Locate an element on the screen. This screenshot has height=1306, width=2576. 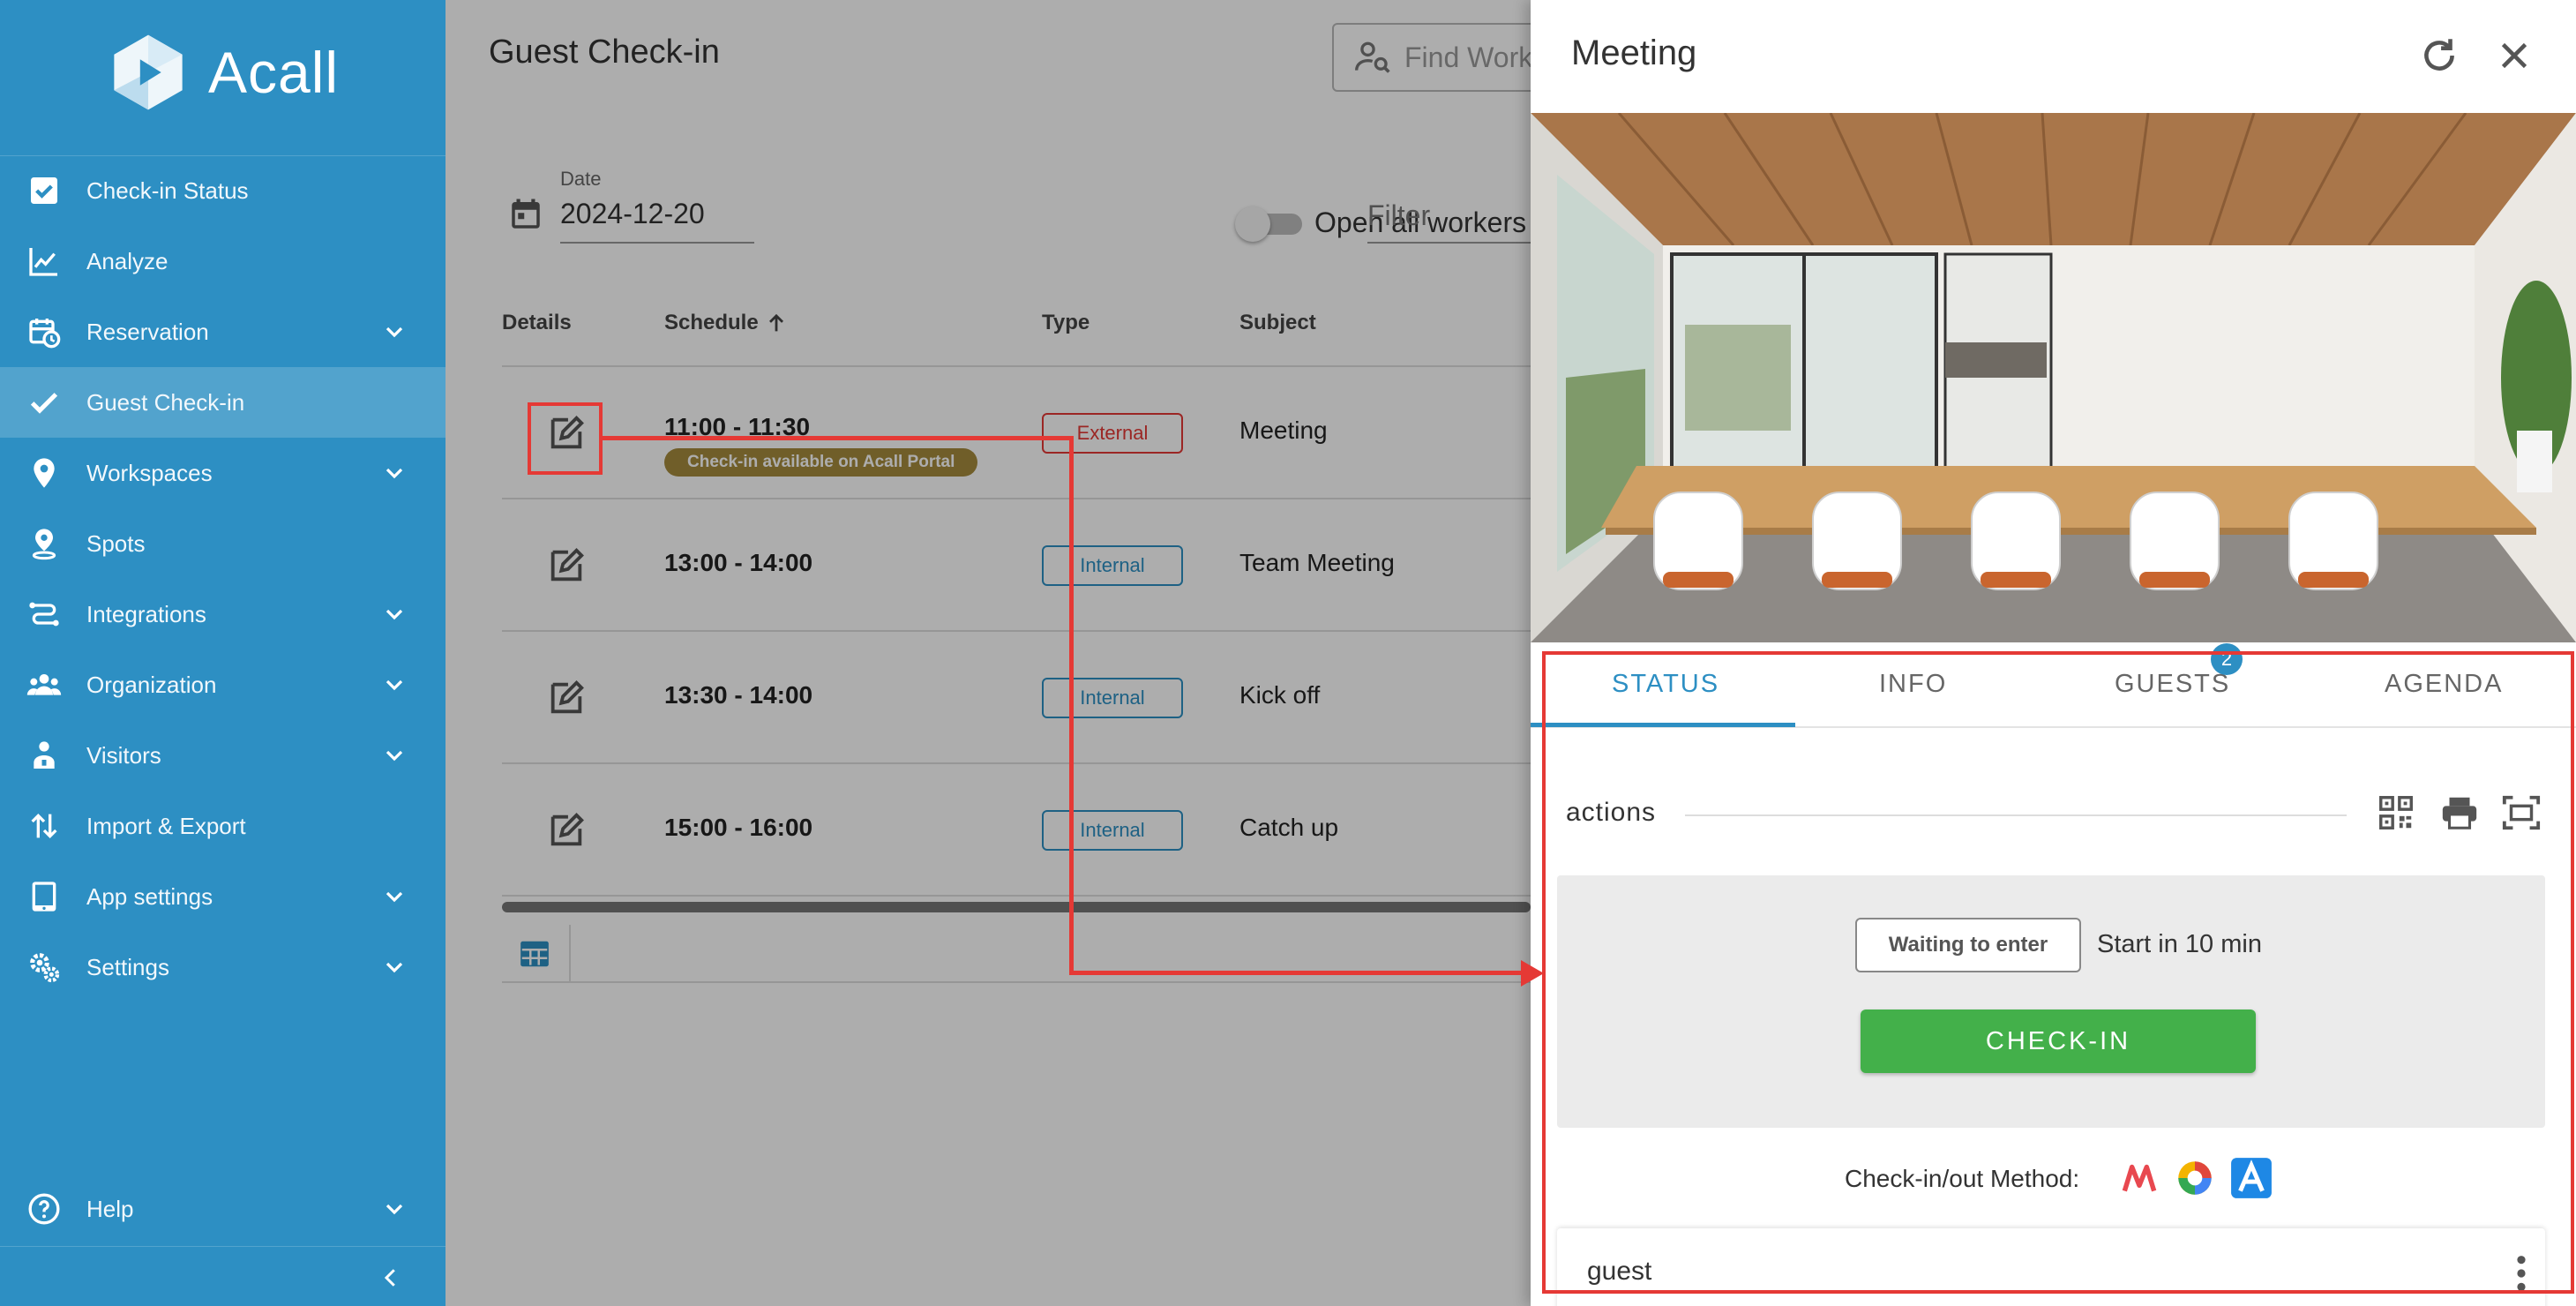
sidebar-item-visitors: Visitors is located at coordinates (223, 755).